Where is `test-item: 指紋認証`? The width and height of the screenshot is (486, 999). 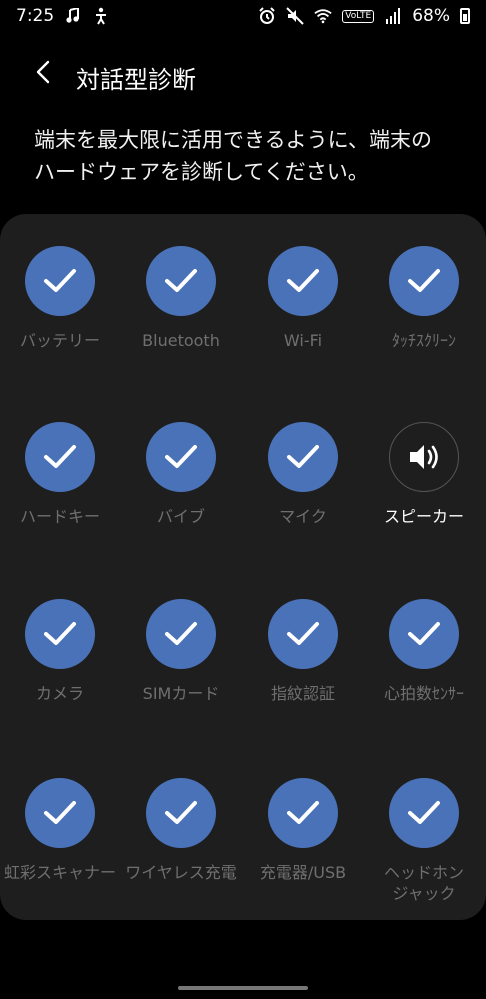
test-item: 指紋認証 is located at coordinates (303, 651).